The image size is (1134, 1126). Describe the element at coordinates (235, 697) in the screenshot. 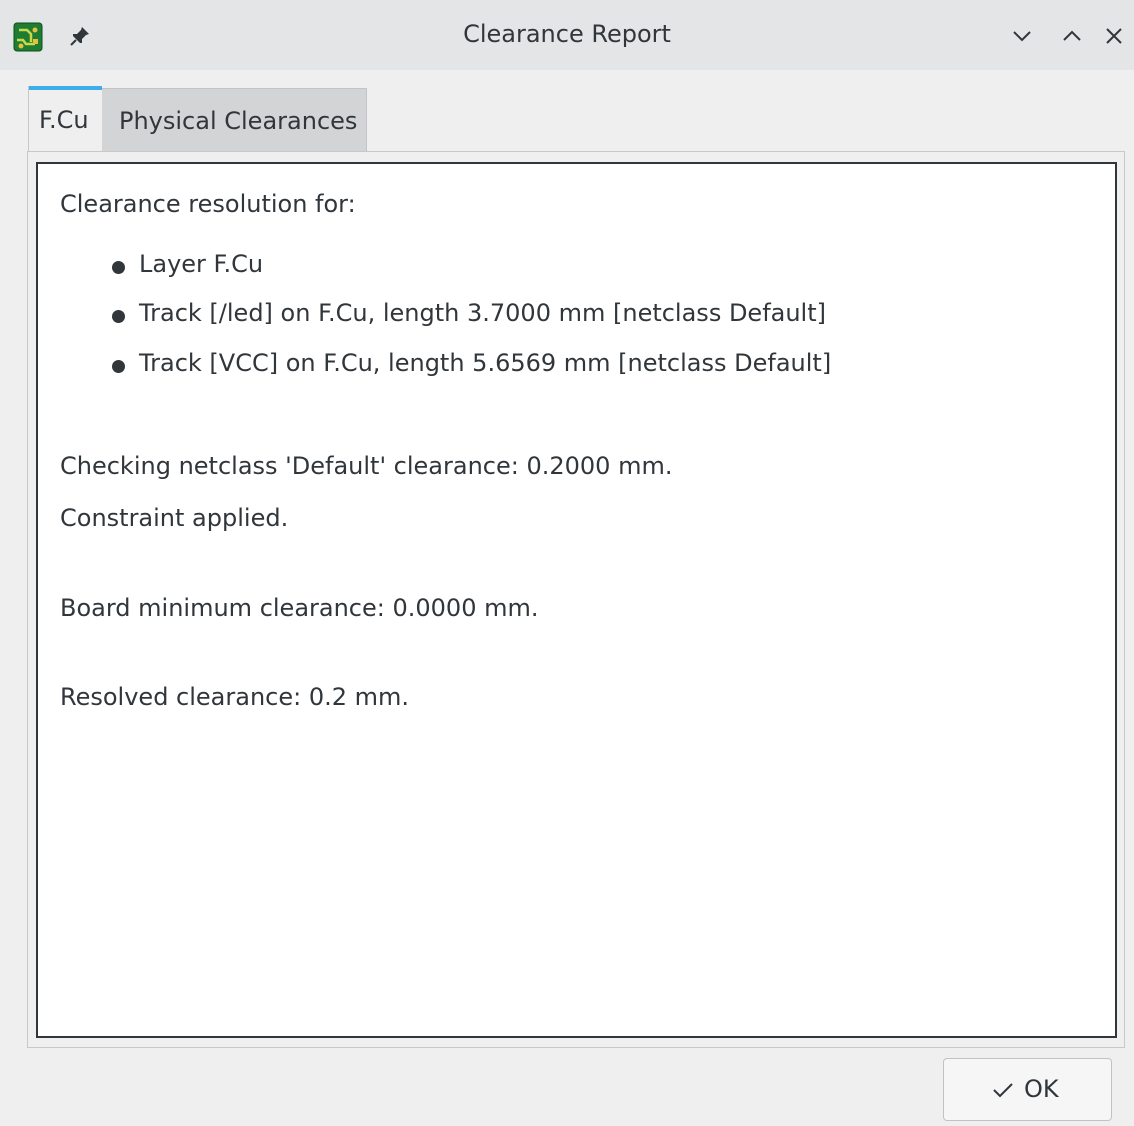

I see `report-resolved: Resolved clearance: 0.2 mm.` at that location.